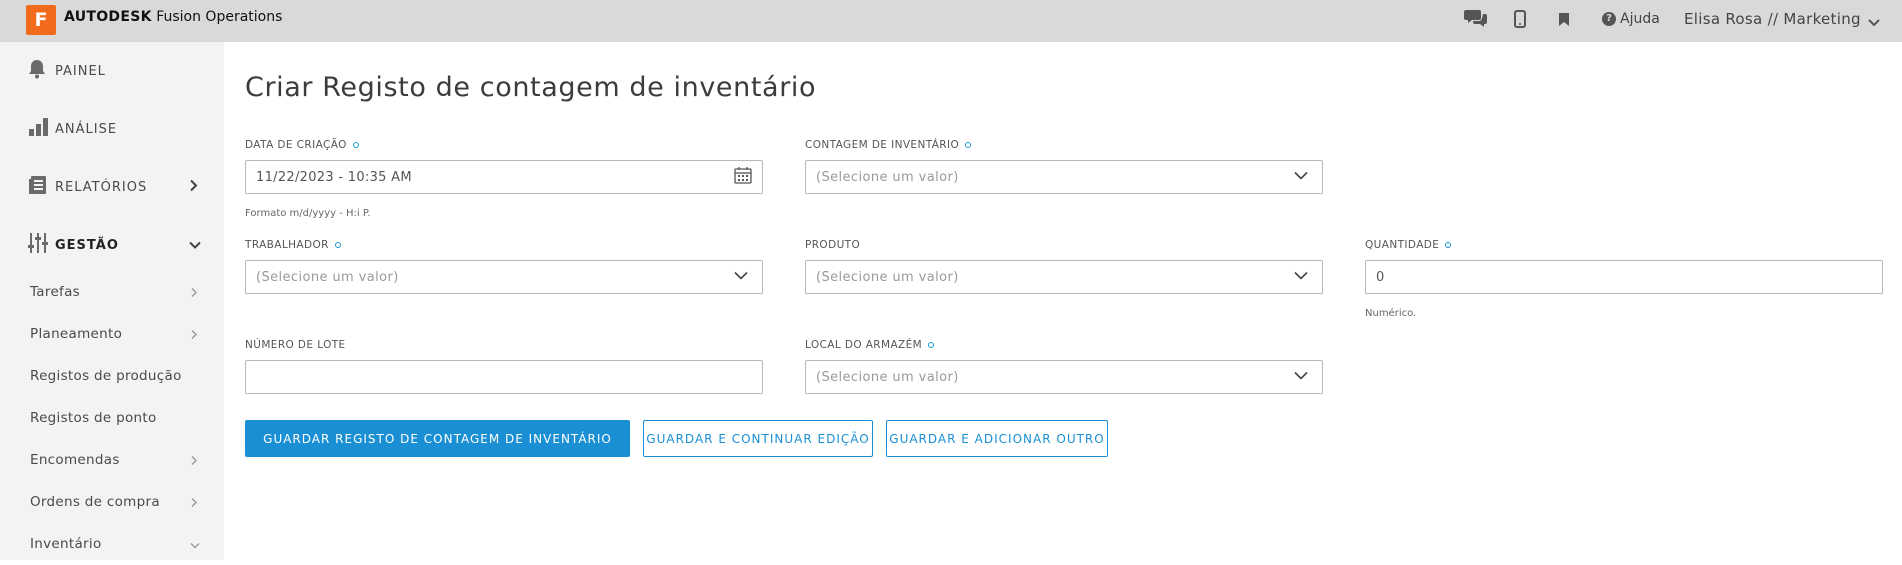  I want to click on reports-icon, so click(38, 187).